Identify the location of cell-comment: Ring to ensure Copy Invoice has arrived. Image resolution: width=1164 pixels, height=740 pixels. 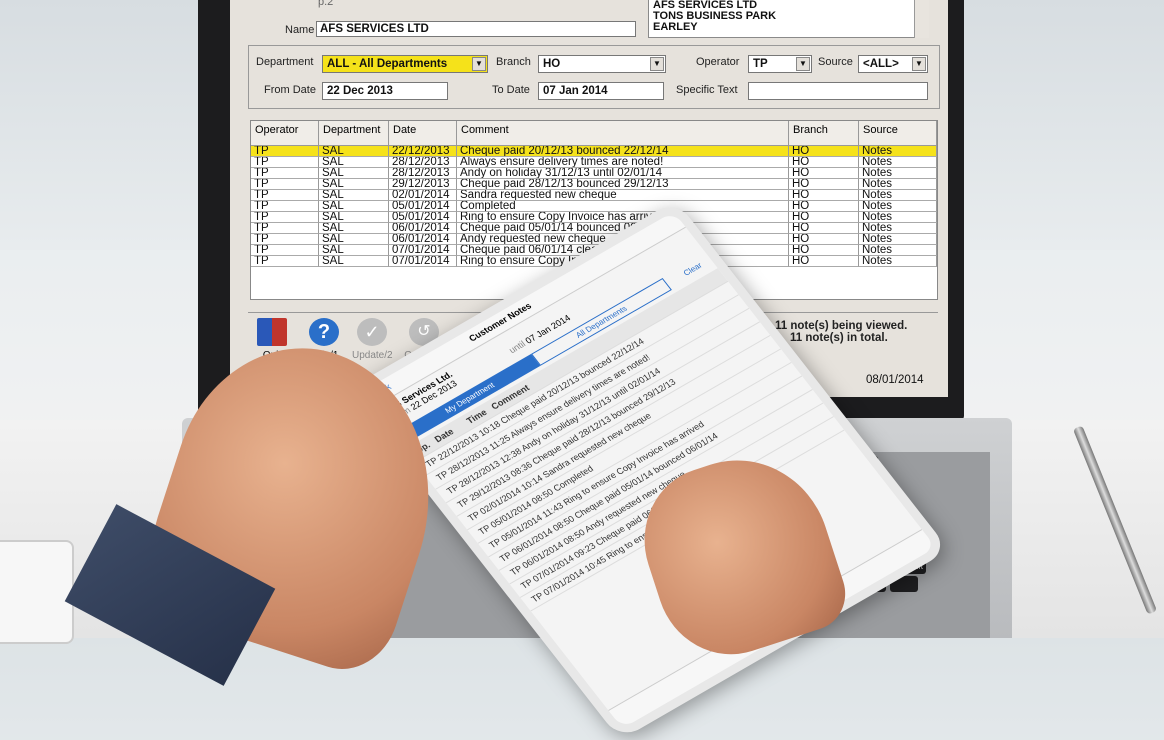
(623, 217).